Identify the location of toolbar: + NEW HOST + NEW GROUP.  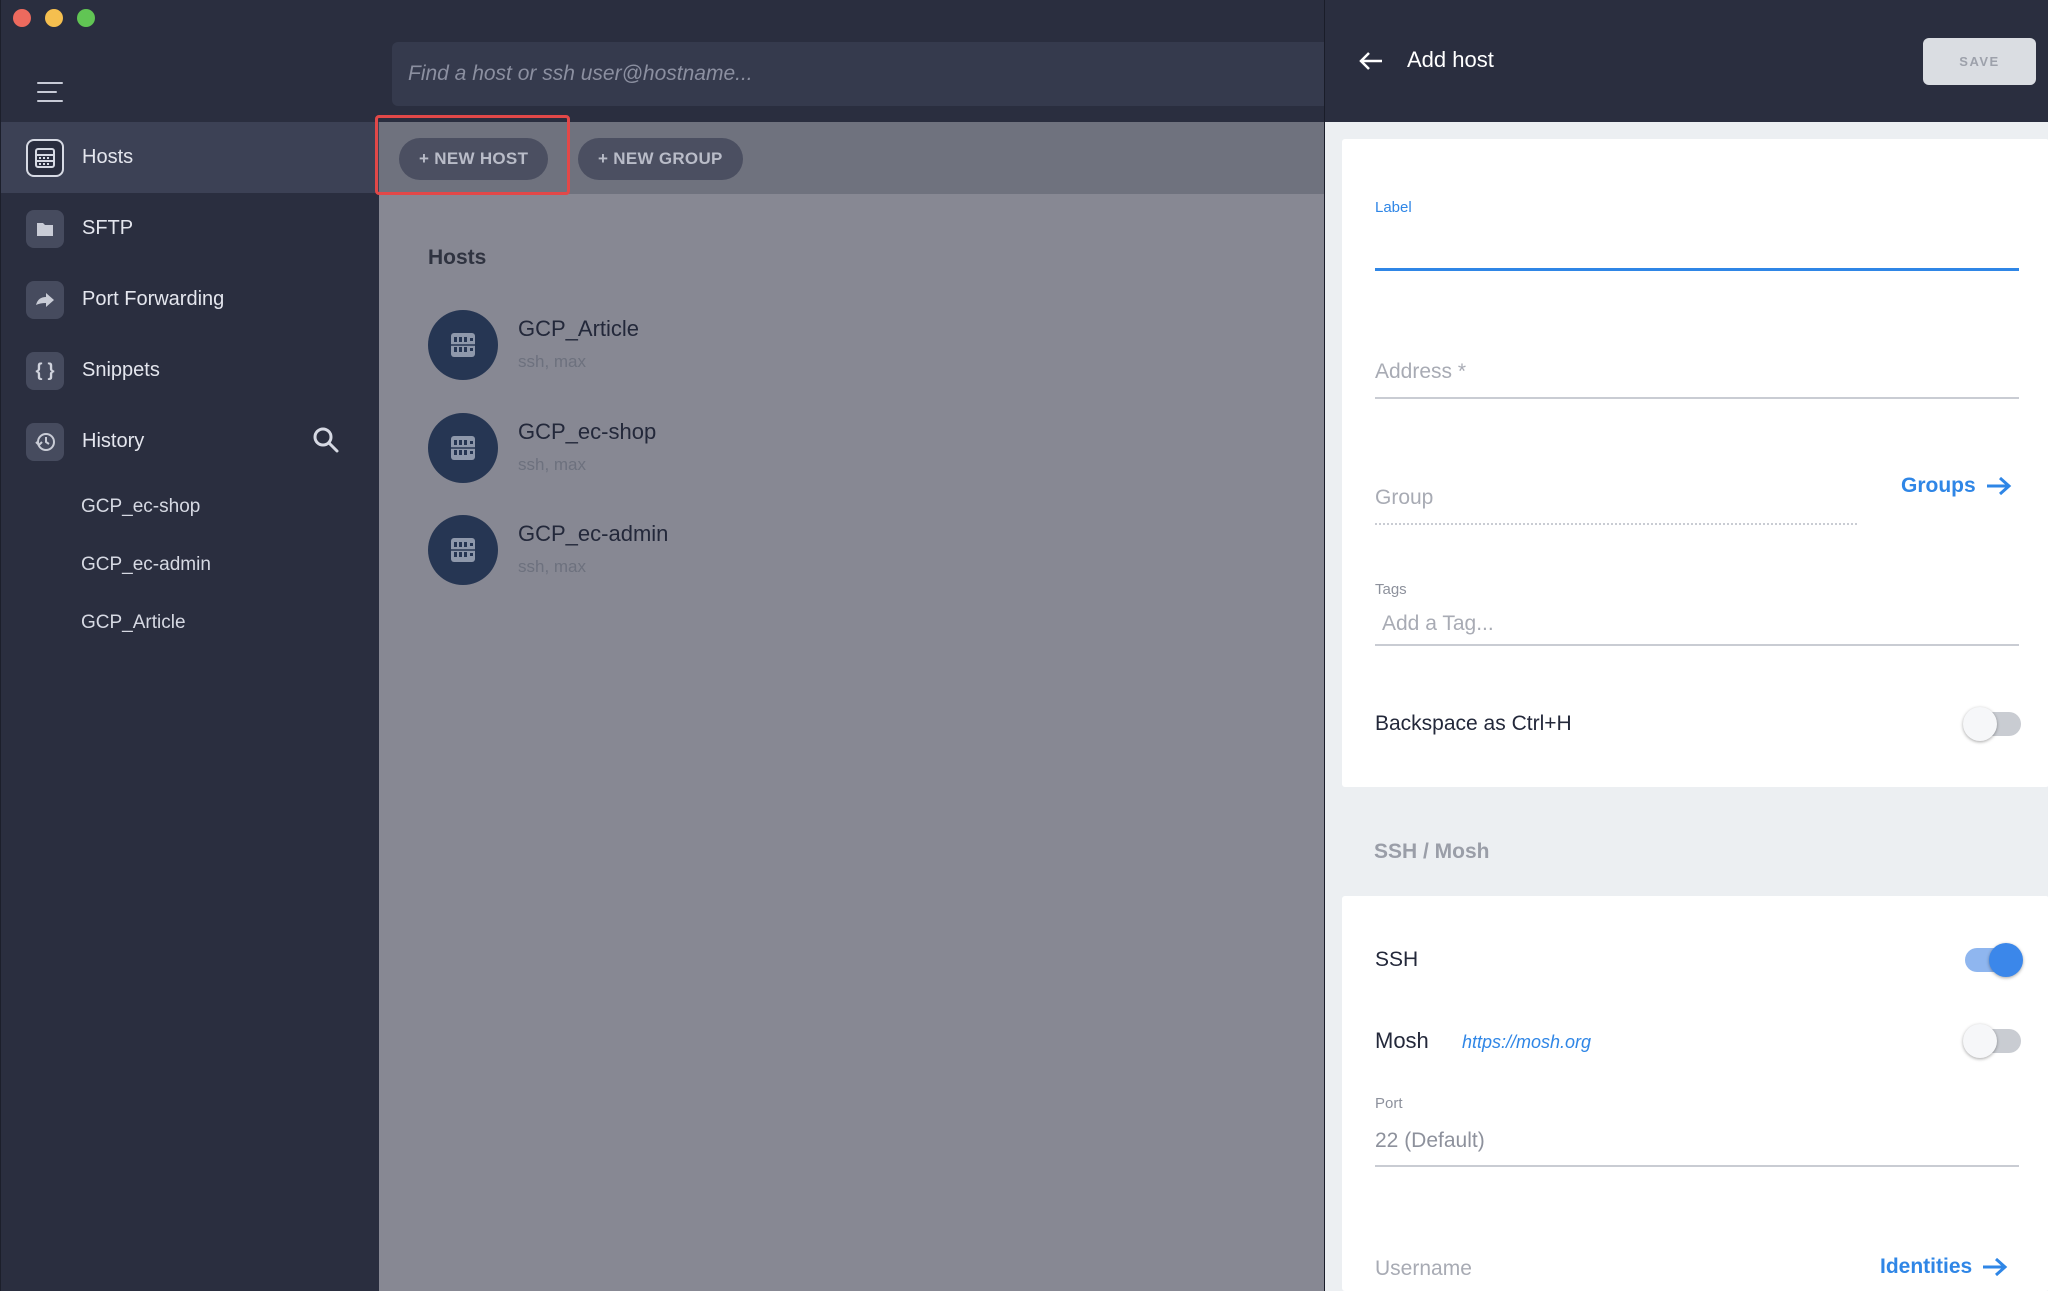
(849, 155).